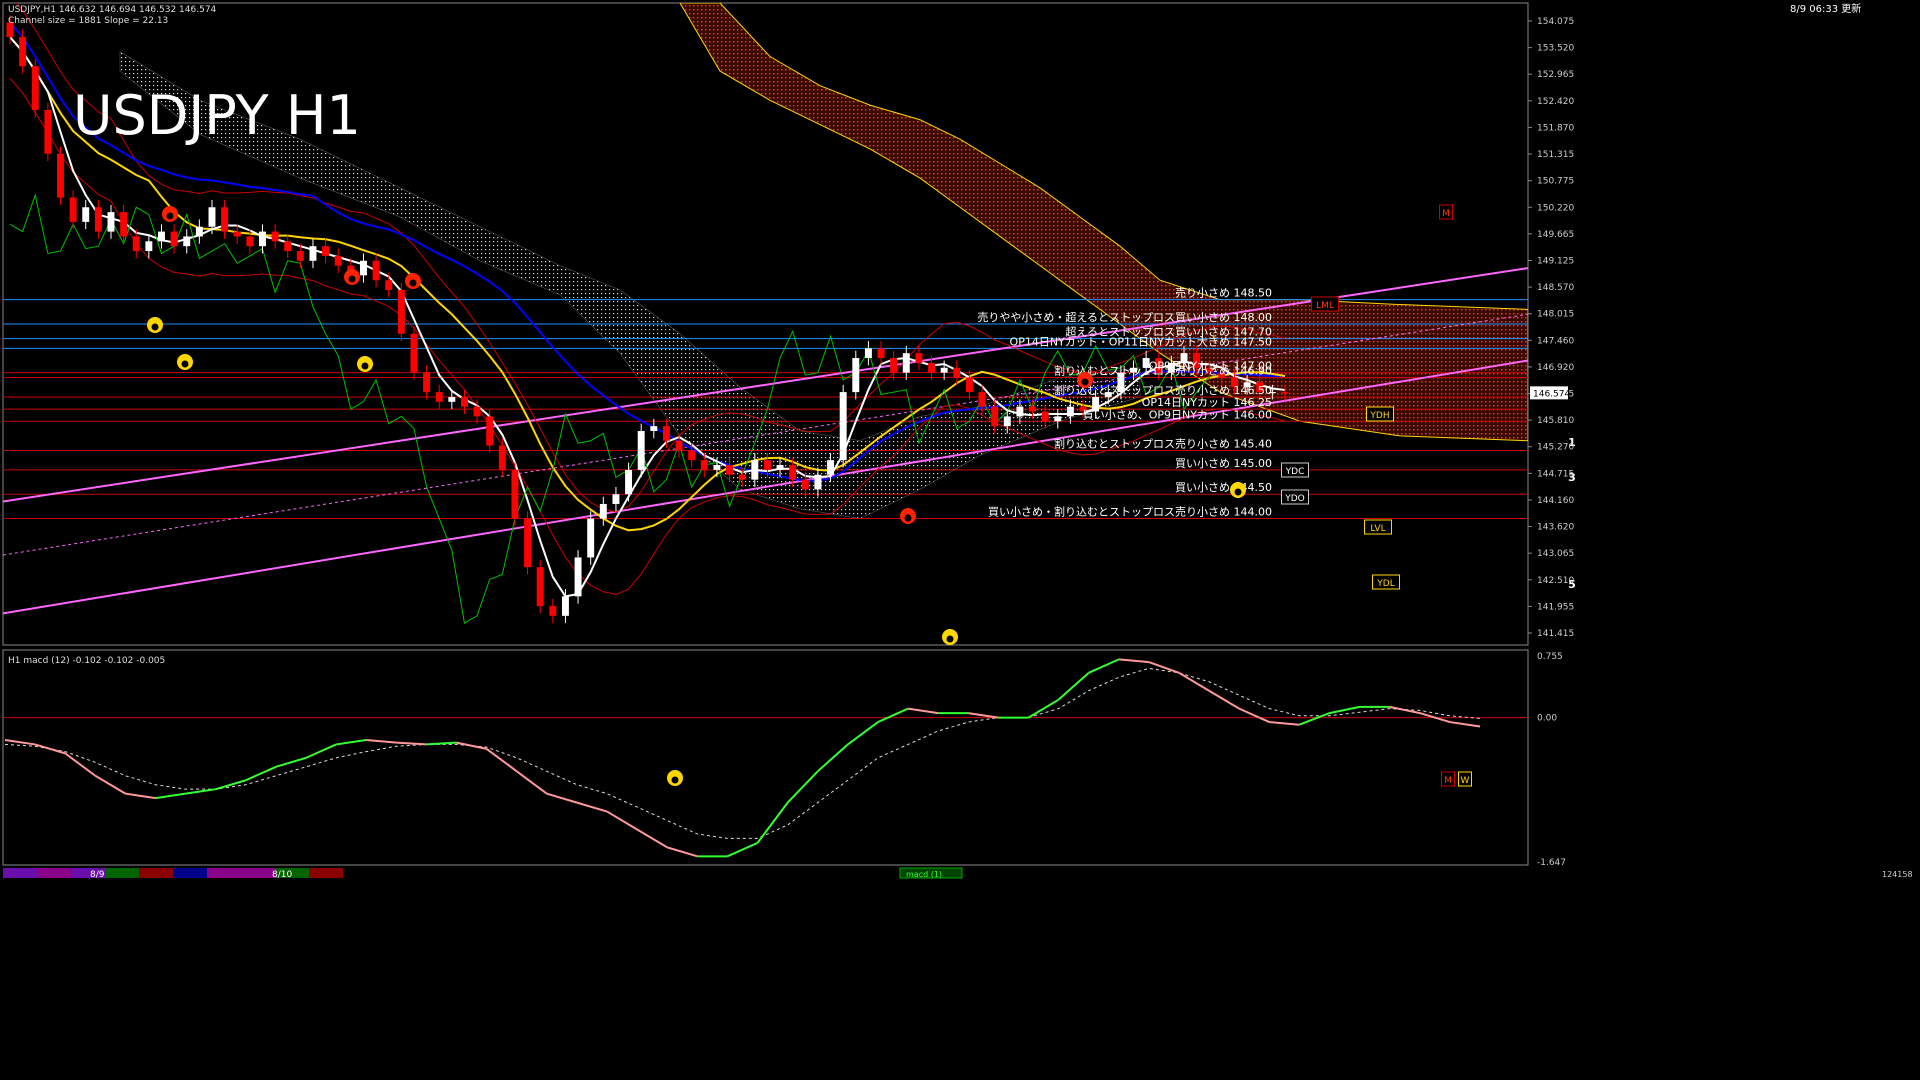  What do you see at coordinates (742, 753) in the screenshot?
I see `macd-signal-line` at bounding box center [742, 753].